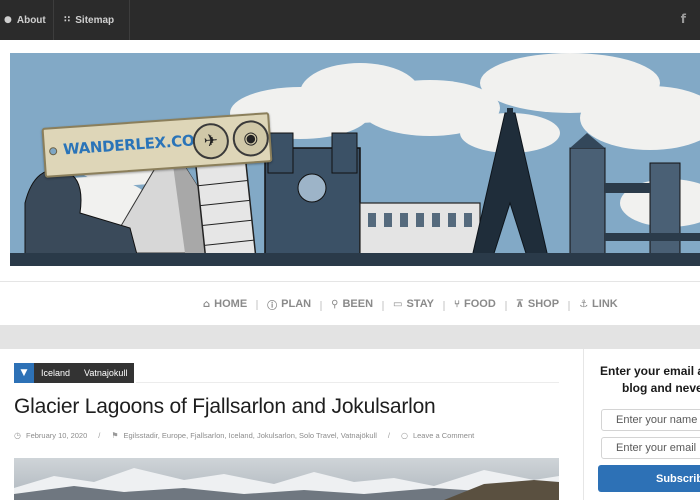  I want to click on nav-item-label: BEEN, so click(358, 304).